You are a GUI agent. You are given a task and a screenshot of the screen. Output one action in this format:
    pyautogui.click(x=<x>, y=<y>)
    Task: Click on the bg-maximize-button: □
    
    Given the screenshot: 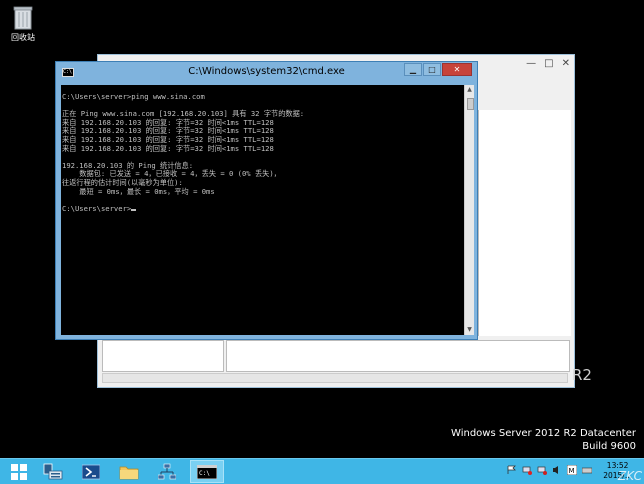 What is the action you would take?
    pyautogui.click(x=548, y=63)
    